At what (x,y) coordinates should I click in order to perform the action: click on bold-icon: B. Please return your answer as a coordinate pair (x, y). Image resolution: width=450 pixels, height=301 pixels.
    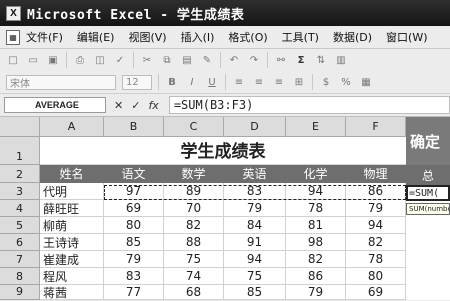
    Looking at the image, I should click on (172, 82).